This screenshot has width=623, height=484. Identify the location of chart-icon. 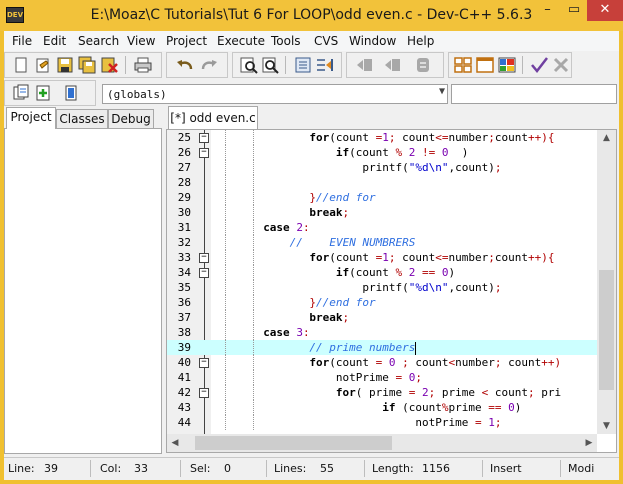
(507, 65).